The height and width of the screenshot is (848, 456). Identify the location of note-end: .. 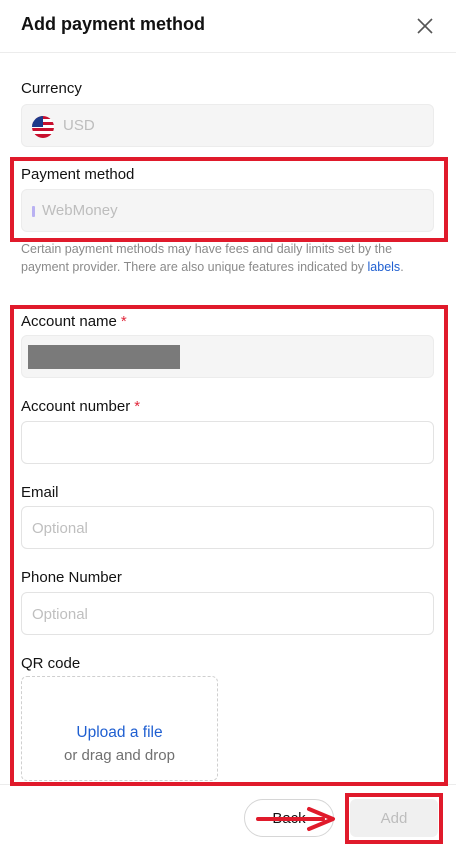
(402, 267).